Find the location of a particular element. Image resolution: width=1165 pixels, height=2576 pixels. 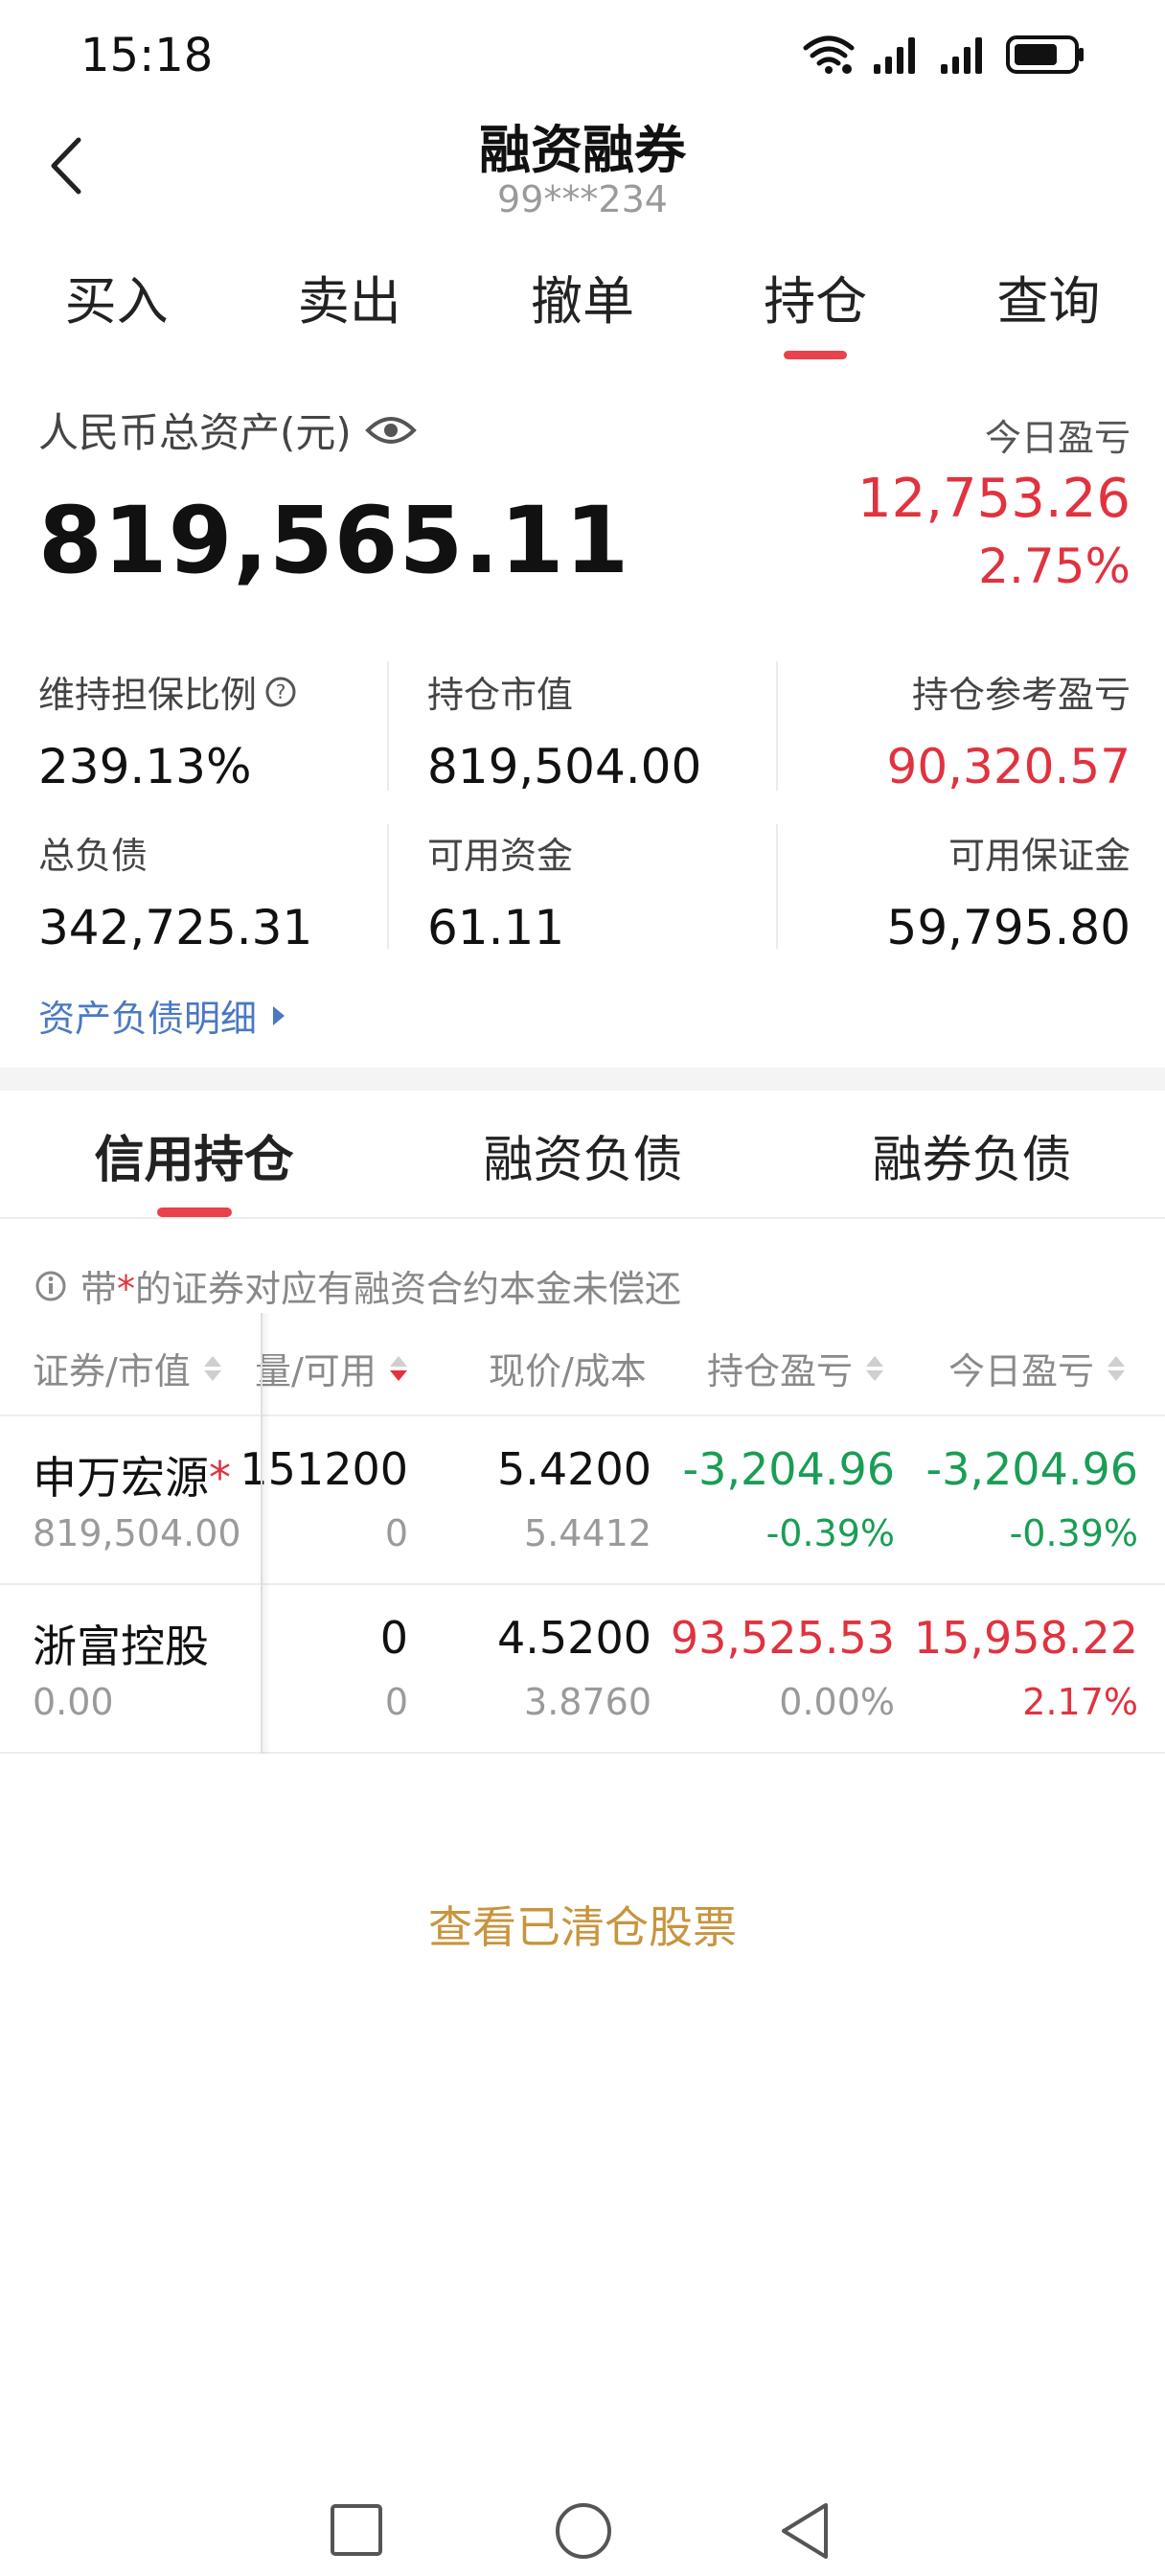

tab-cancel: 撤单 is located at coordinates (582, 311).